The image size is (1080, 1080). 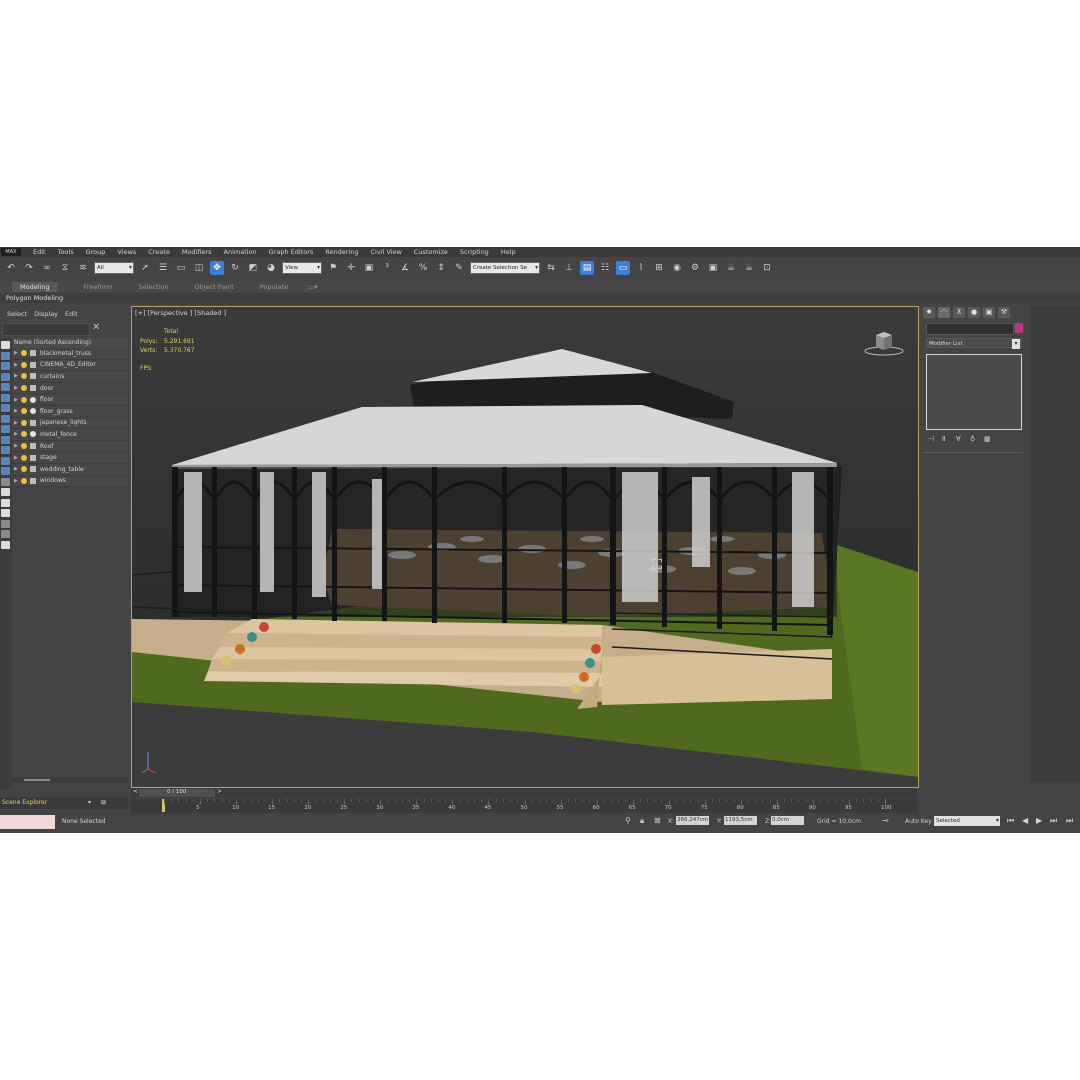 What do you see at coordinates (659, 268) in the screenshot?
I see `schematic-view-icon: ⊞` at bounding box center [659, 268].